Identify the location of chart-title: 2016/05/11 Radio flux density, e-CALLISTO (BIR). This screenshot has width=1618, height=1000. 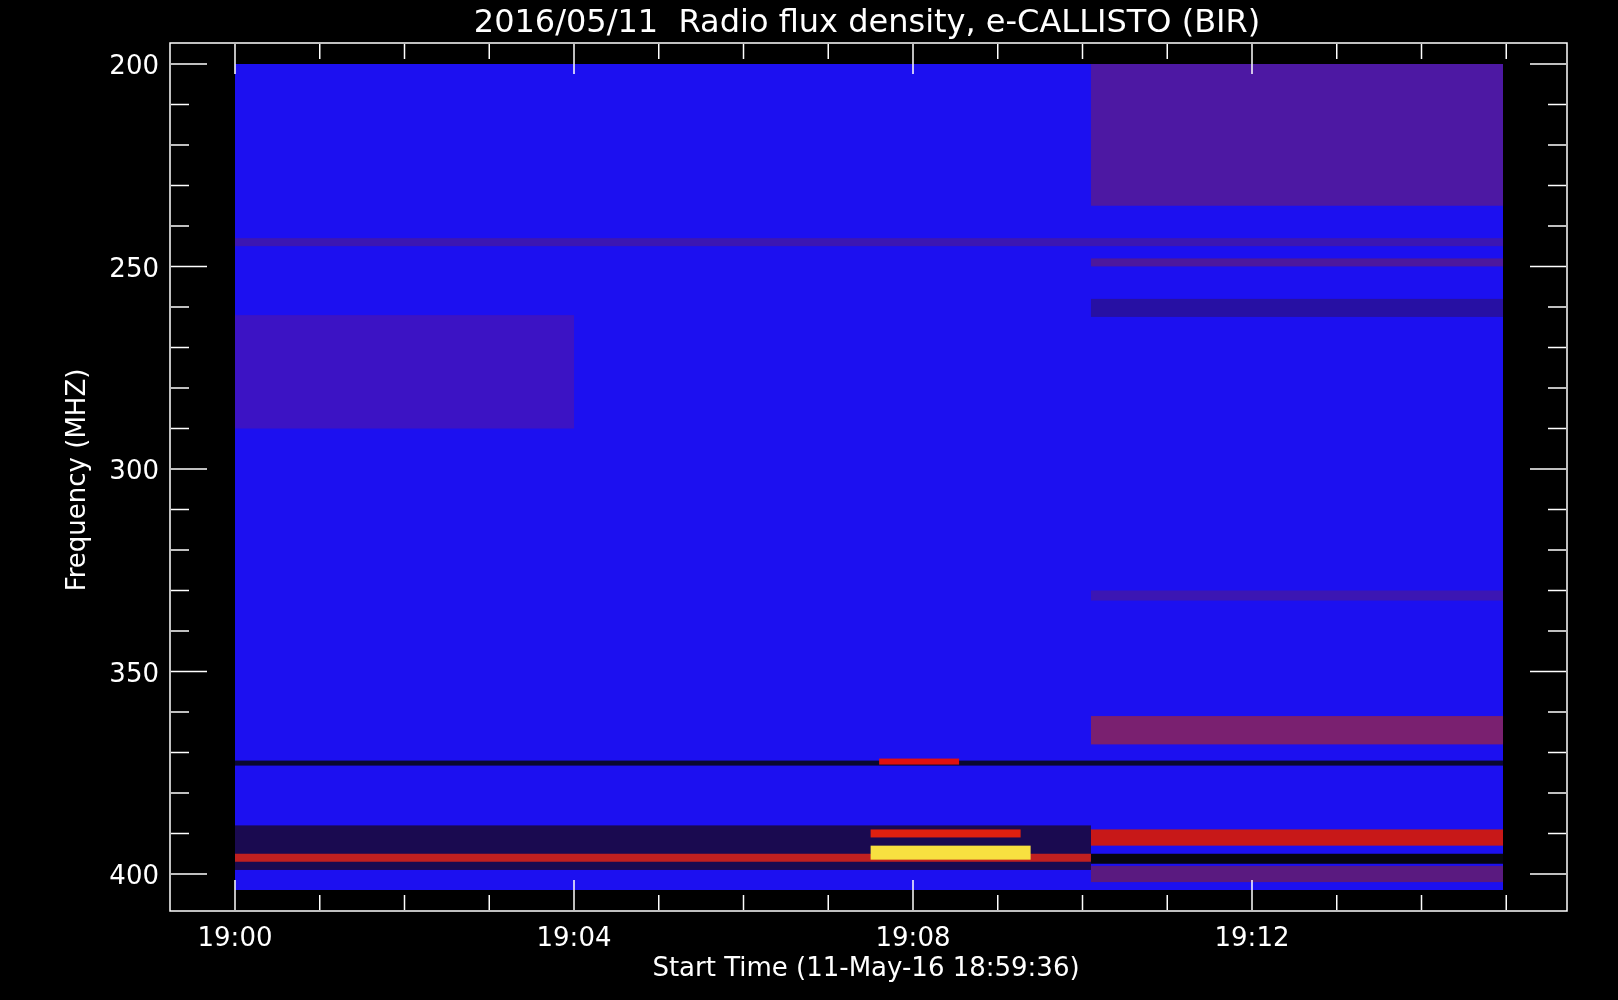
(867, 21).